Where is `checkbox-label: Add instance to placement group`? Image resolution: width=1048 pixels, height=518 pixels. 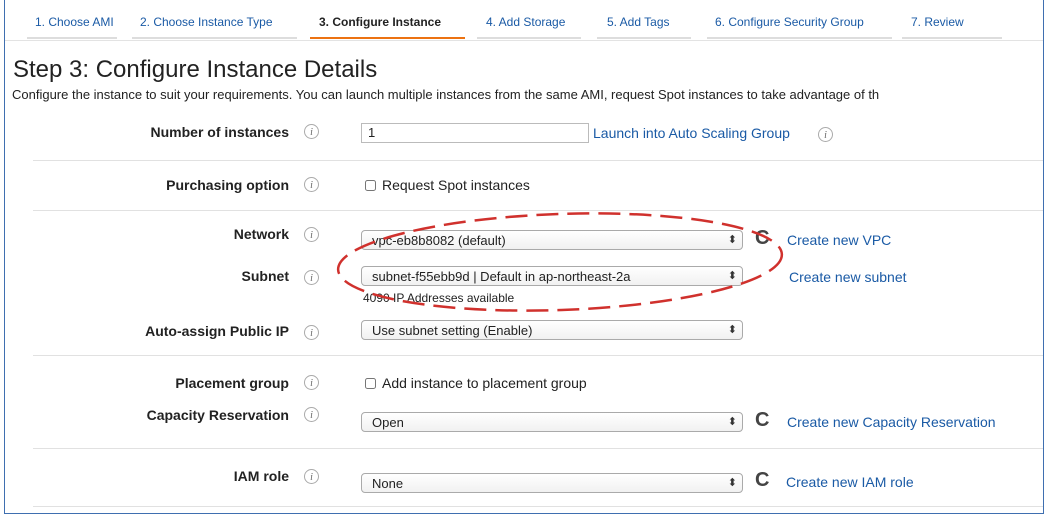
checkbox-label: Add instance to placement group is located at coordinates (484, 383).